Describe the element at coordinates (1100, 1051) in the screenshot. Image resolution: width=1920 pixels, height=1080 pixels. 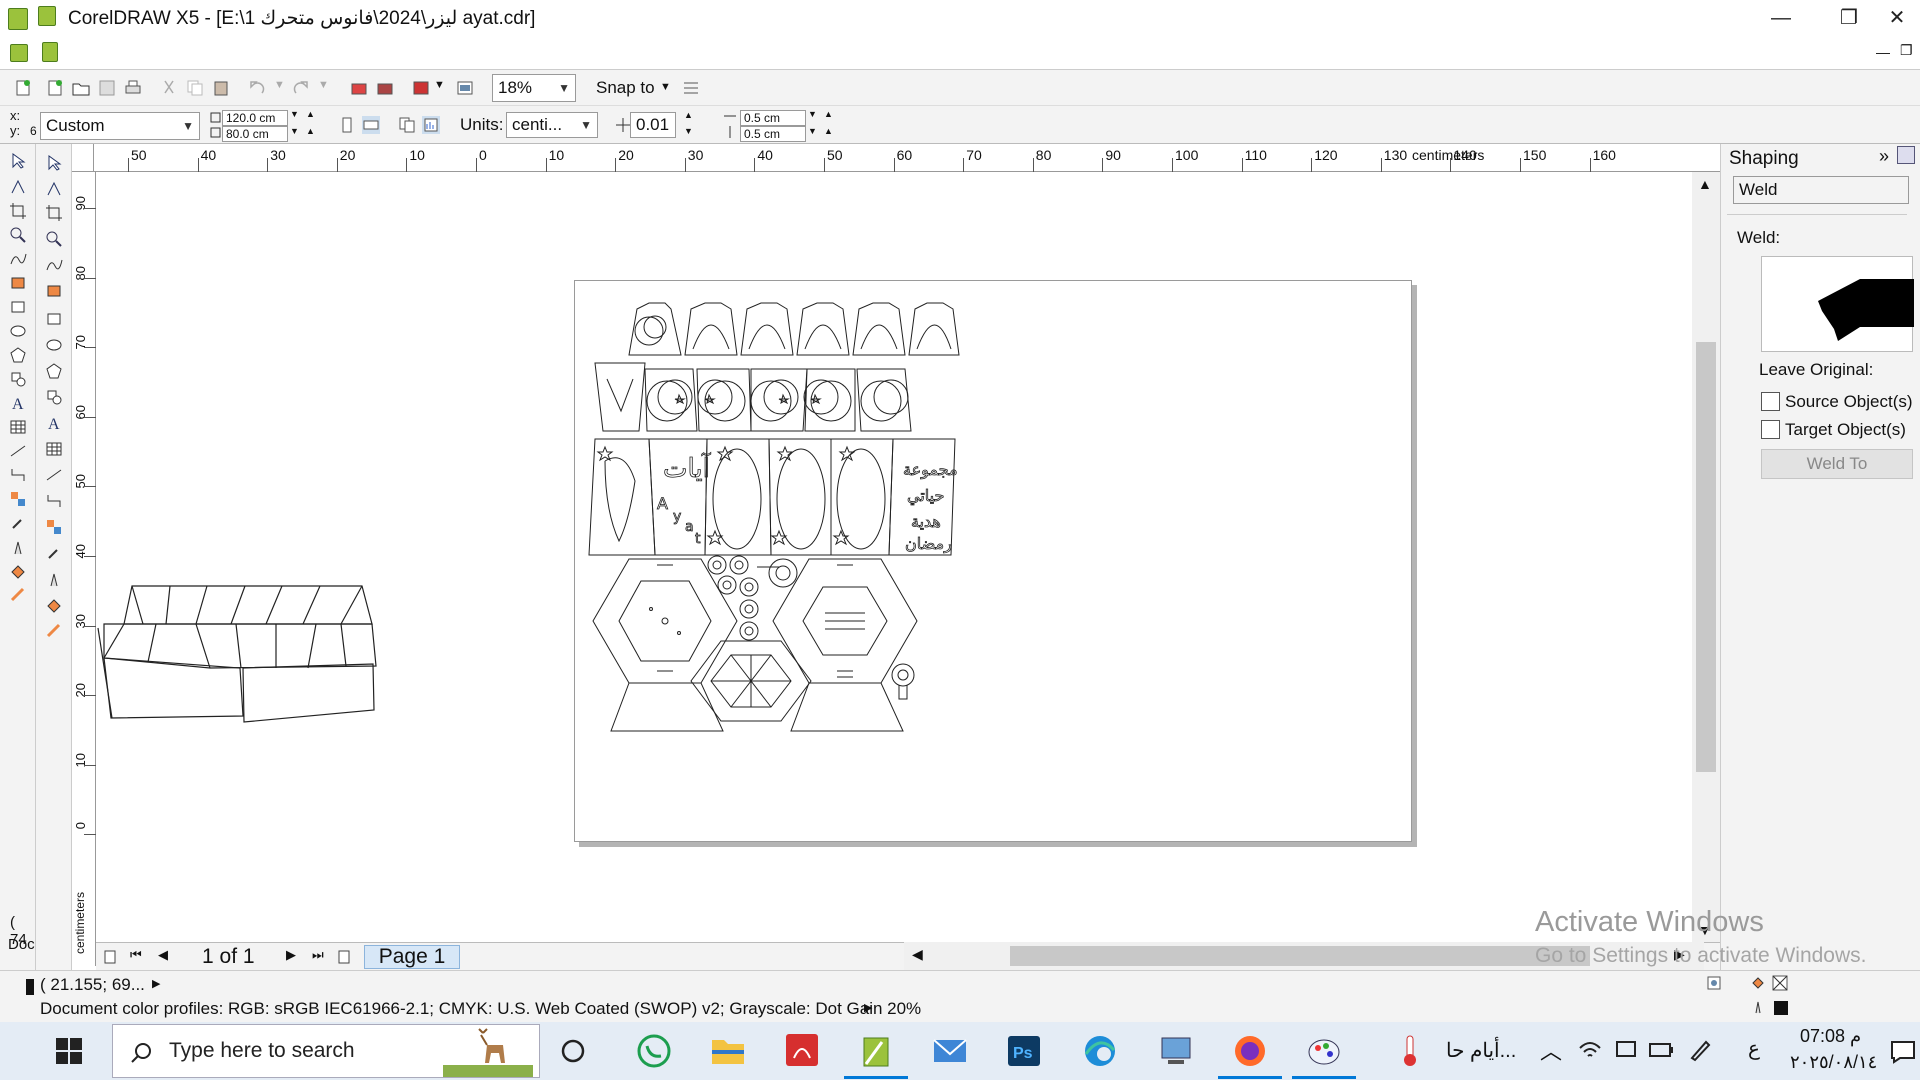
I see `edge-icon` at that location.